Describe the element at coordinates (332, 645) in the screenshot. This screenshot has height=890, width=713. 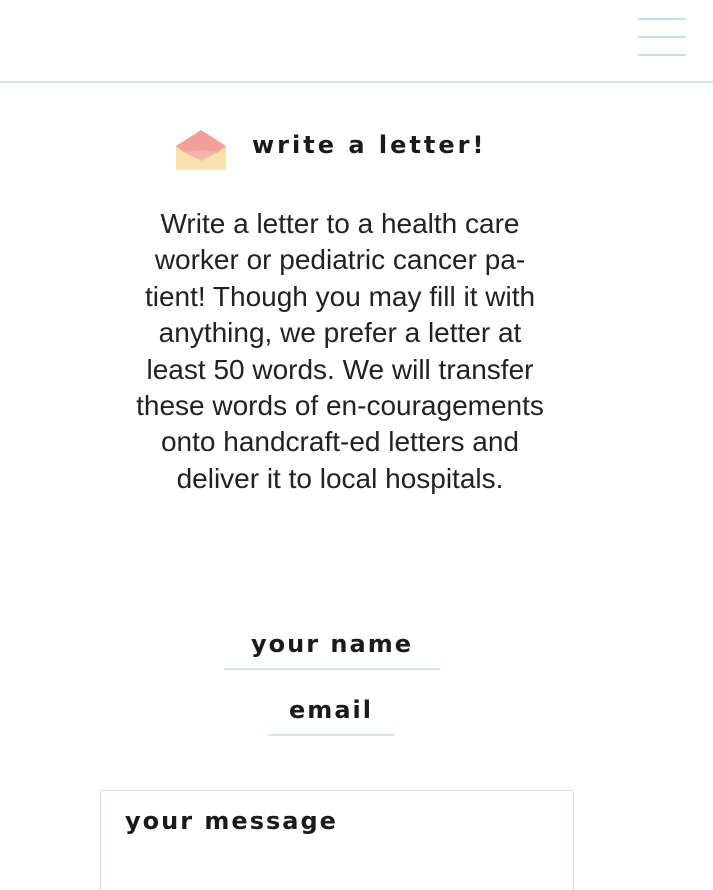
I see `name-input` at that location.